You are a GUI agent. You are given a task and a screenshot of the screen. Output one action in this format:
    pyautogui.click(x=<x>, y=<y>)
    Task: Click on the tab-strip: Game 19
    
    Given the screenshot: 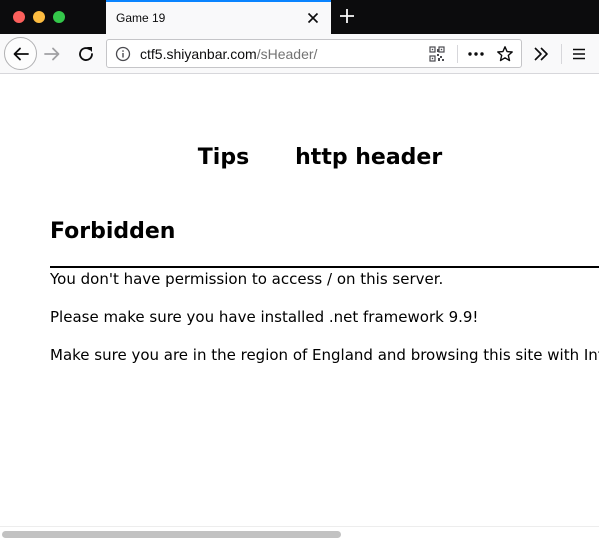 What is the action you would take?
    pyautogui.click(x=299, y=17)
    